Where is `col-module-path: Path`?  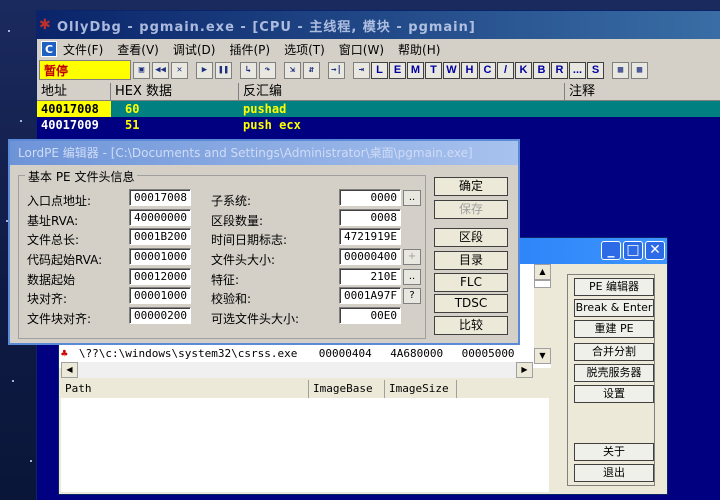
col-module-path: Path is located at coordinates (185, 389).